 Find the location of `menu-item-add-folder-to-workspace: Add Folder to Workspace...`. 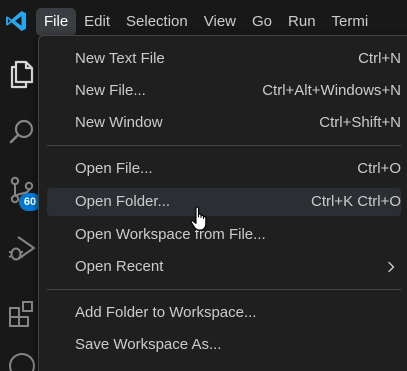

menu-item-add-folder-to-workspace: Add Folder to Workspace... is located at coordinates (224, 313).